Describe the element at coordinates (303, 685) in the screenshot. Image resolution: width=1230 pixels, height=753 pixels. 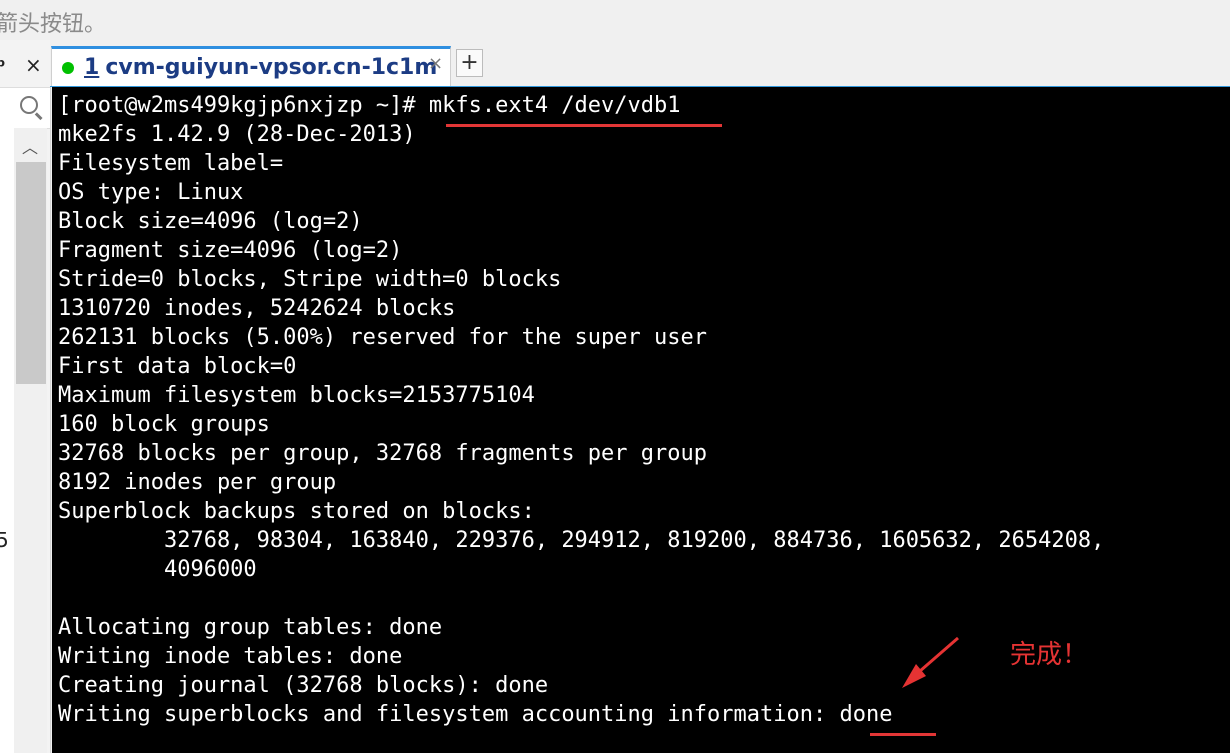
I see `terminal-line: Creating journal (32768 blocks): done` at that location.